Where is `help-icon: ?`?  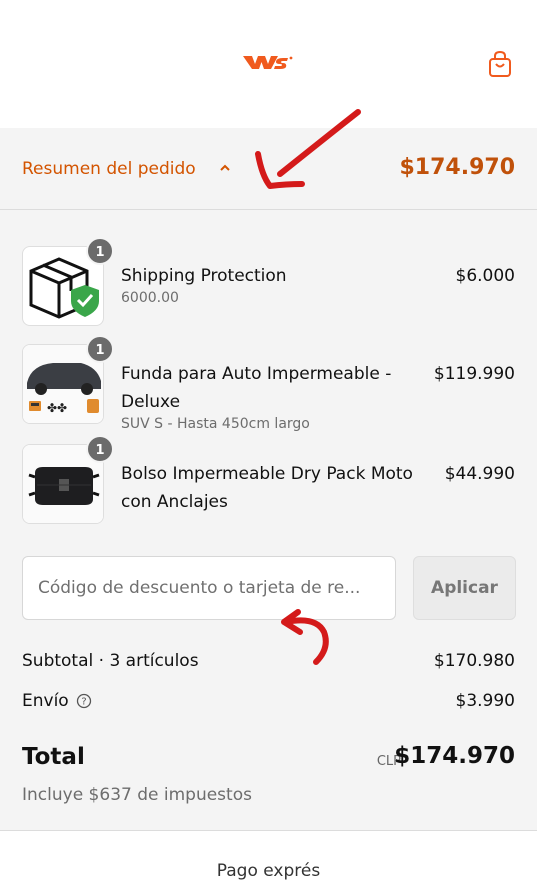 help-icon: ? is located at coordinates (84, 701).